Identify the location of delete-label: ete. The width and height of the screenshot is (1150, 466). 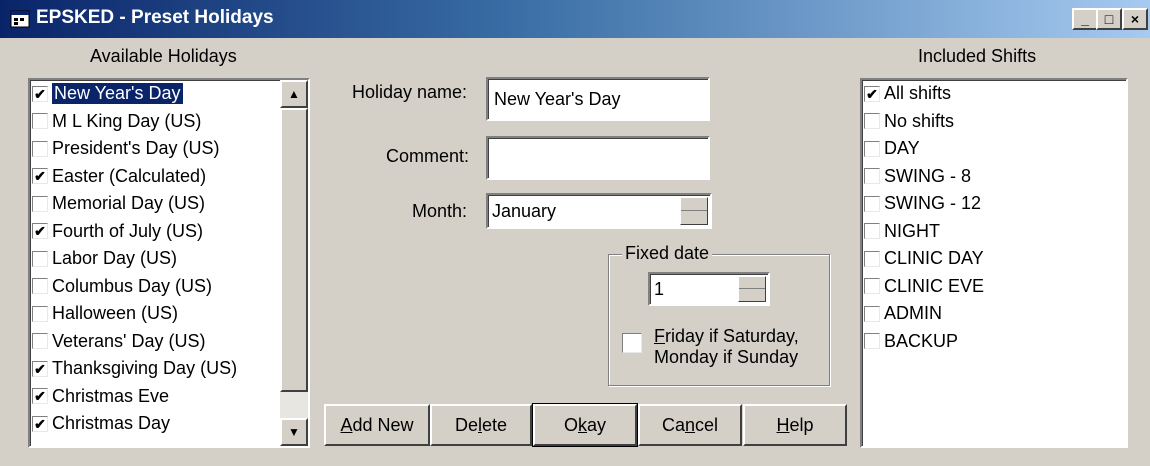
(494, 424).